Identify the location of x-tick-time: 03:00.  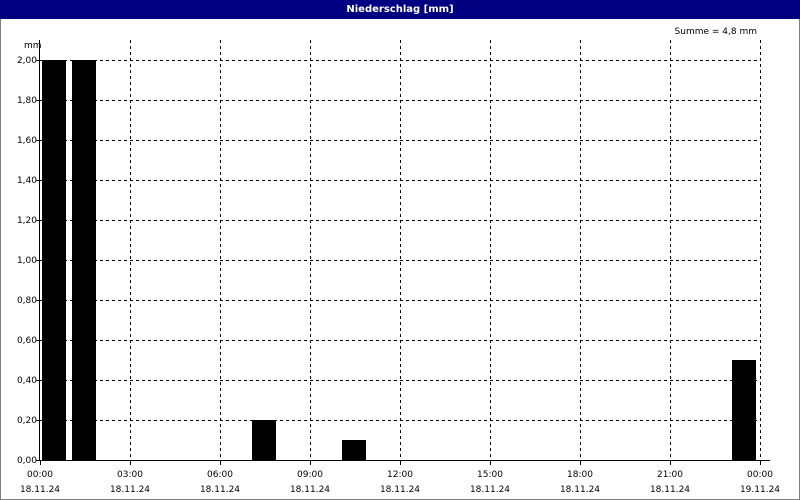
(130, 475).